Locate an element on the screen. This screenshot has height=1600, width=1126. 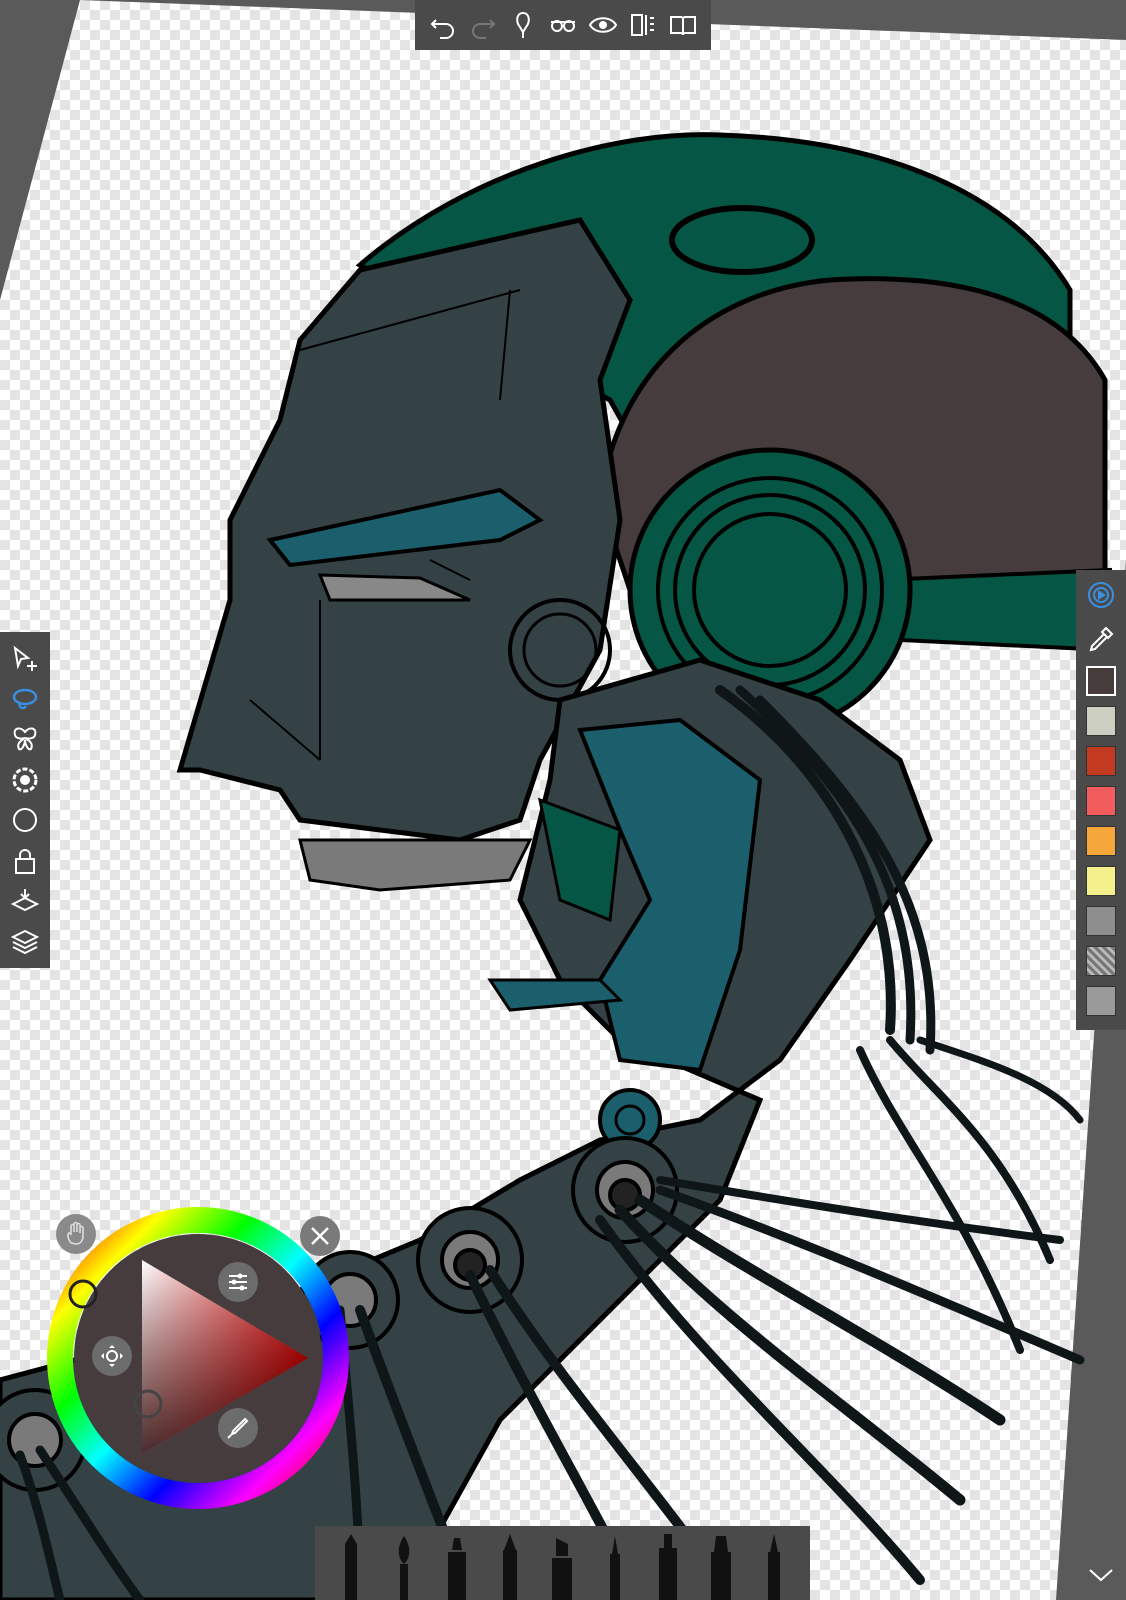
brush-ink is located at coordinates (721, 1567).